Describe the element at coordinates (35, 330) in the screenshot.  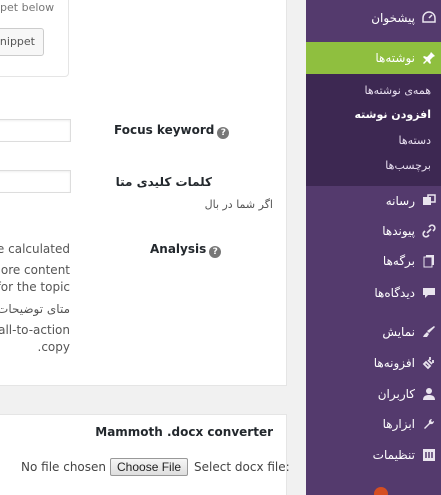
I see `analysis-line: call-to-action` at that location.